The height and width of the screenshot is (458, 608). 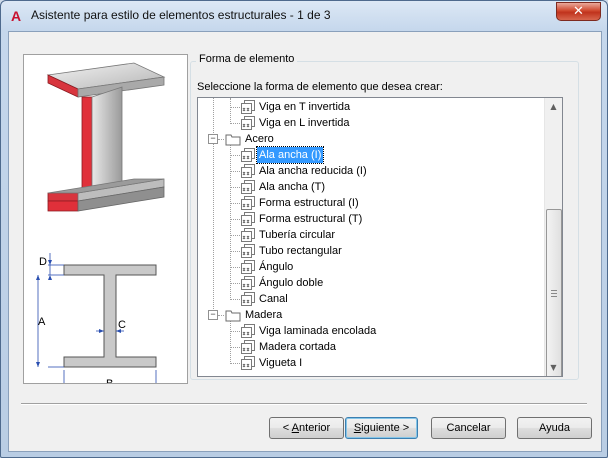 What do you see at coordinates (300, 251) in the screenshot?
I see `tree-item-label: Tubo rectangular` at bounding box center [300, 251].